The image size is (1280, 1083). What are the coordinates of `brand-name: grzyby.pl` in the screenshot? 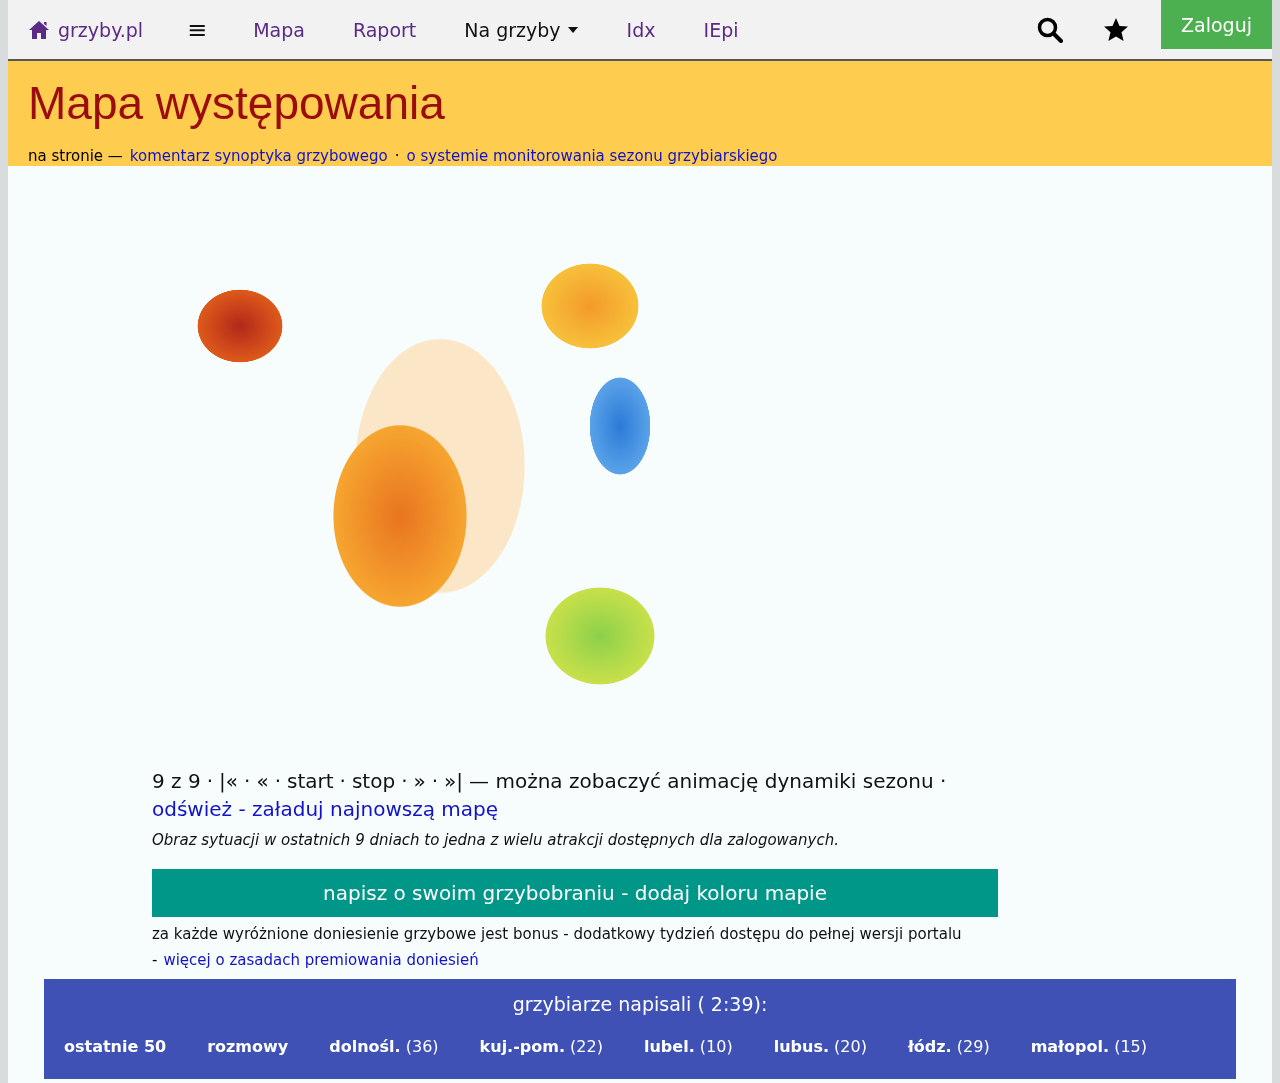 It's located at (101, 29).